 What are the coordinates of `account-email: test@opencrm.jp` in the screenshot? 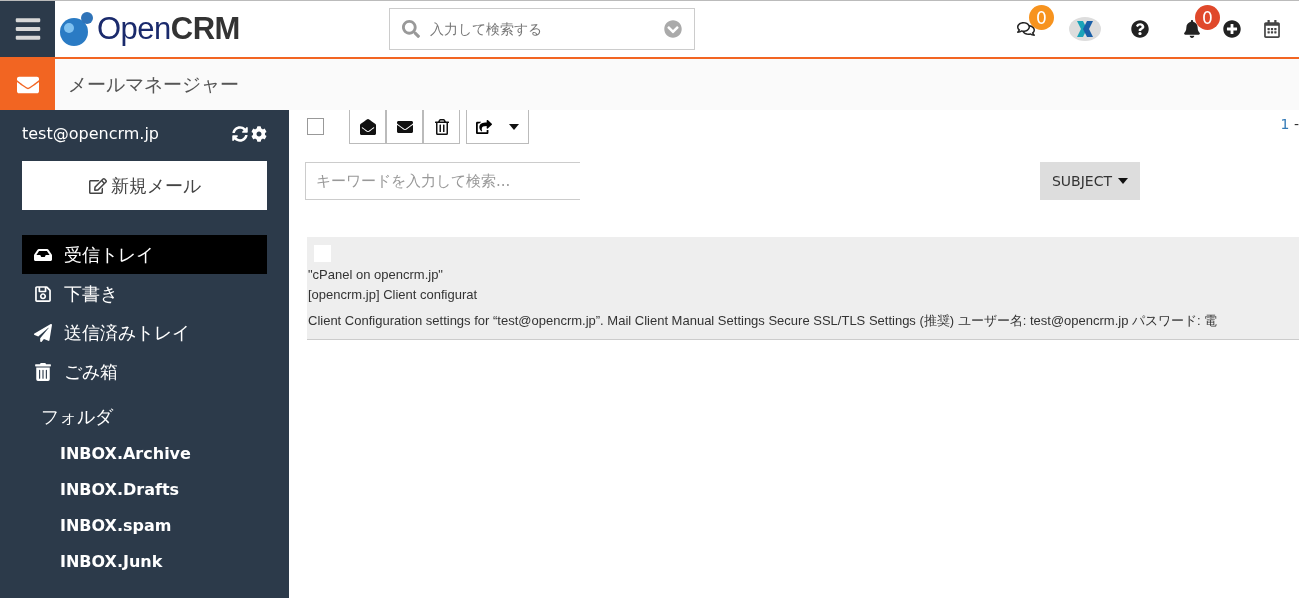 It's located at (91, 133).